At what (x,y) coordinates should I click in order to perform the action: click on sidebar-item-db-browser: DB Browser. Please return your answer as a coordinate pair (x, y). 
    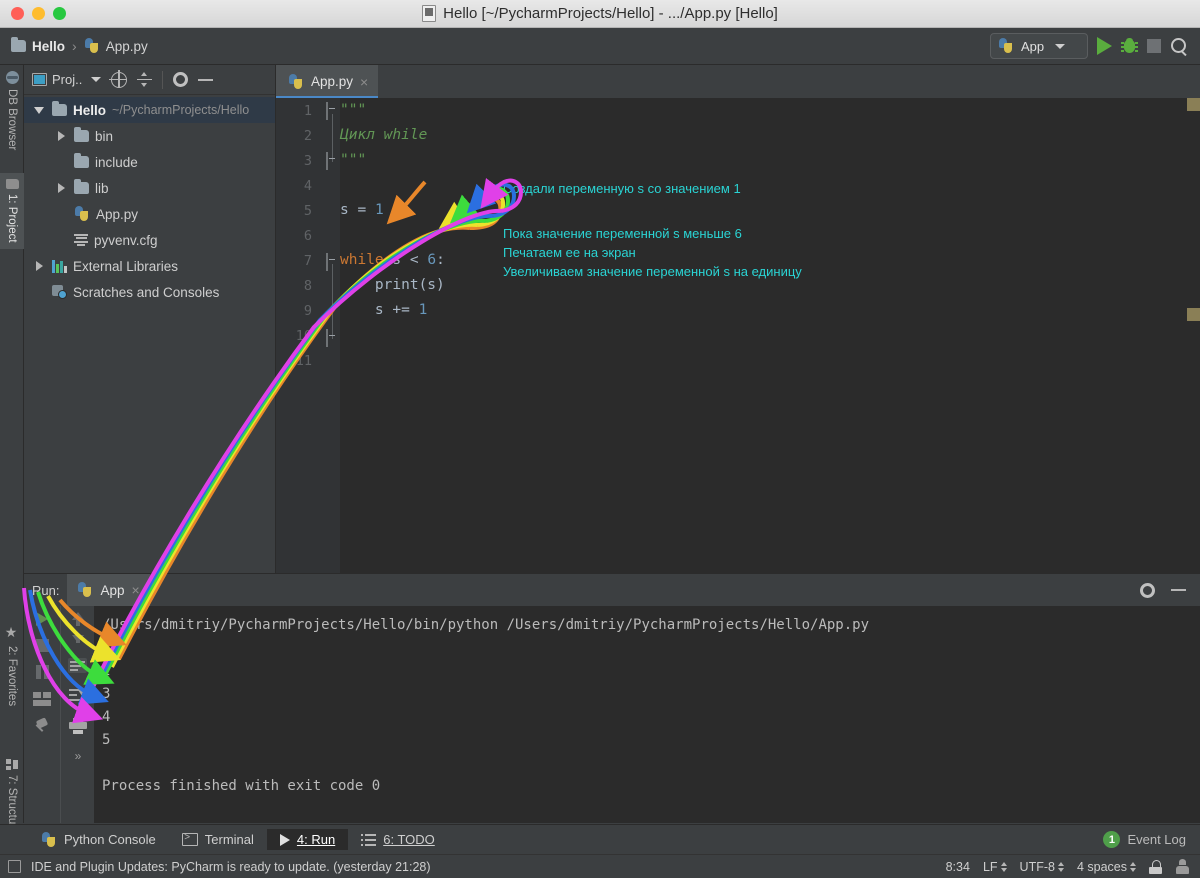
    Looking at the image, I should click on (12, 110).